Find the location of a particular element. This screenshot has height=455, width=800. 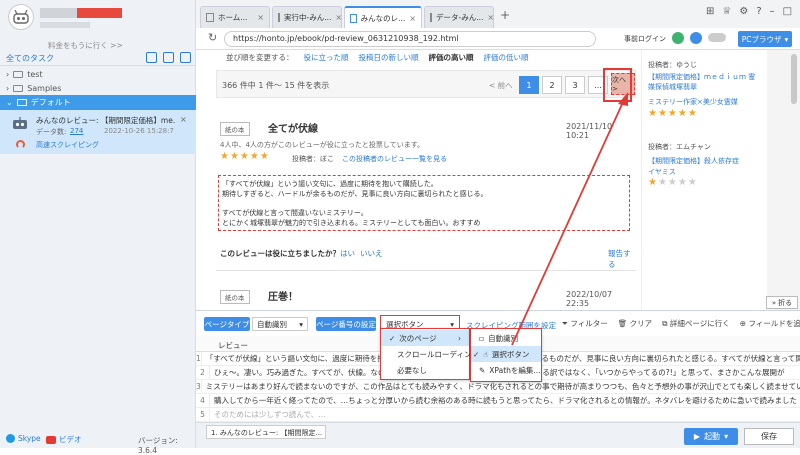

import-icon is located at coordinates (168, 57).